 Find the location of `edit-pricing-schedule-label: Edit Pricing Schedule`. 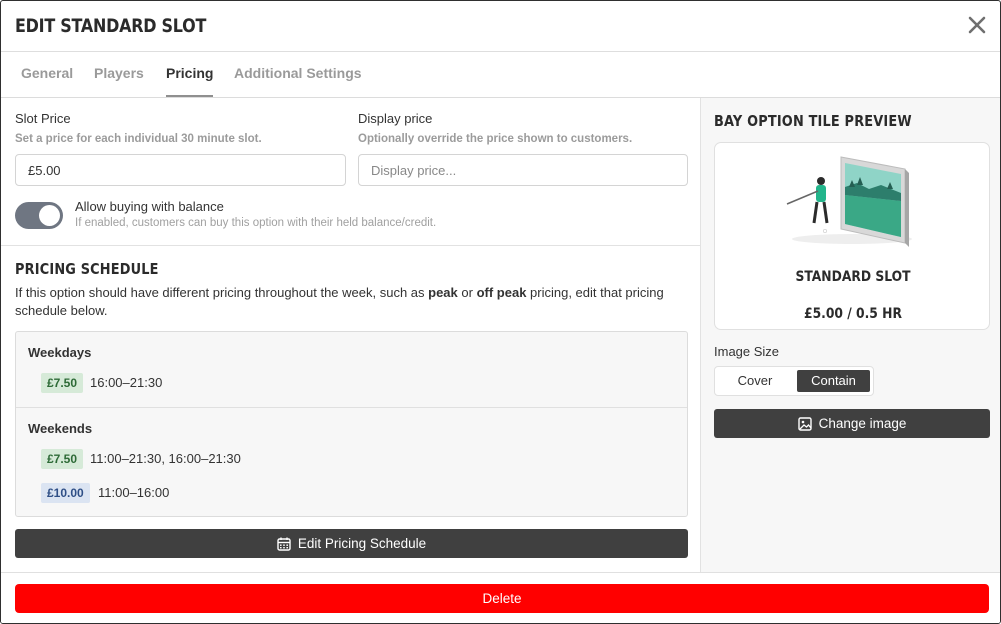

edit-pricing-schedule-label: Edit Pricing Schedule is located at coordinates (362, 543).